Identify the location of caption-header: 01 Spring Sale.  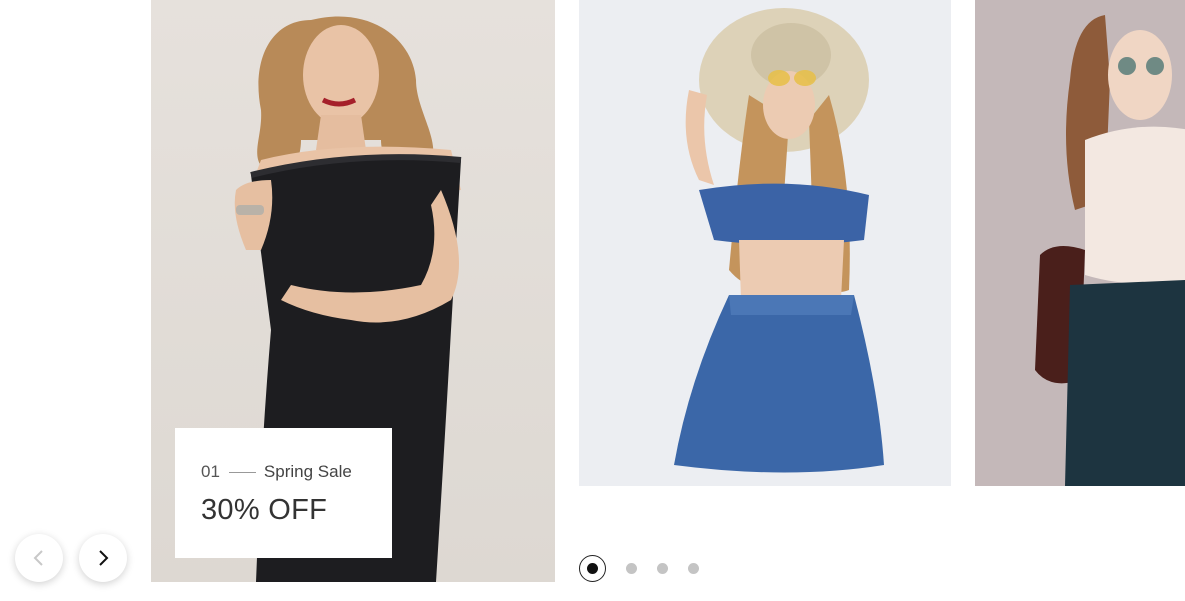
(283, 472).